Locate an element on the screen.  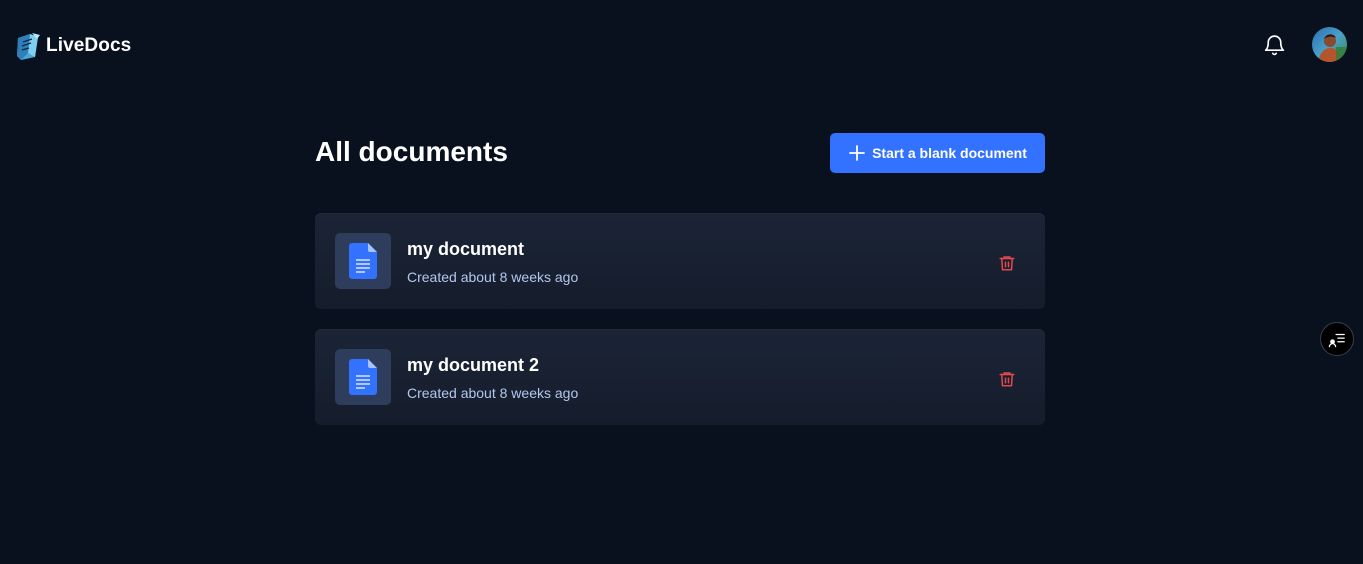
app-logo: LiveDocs is located at coordinates (73, 46).